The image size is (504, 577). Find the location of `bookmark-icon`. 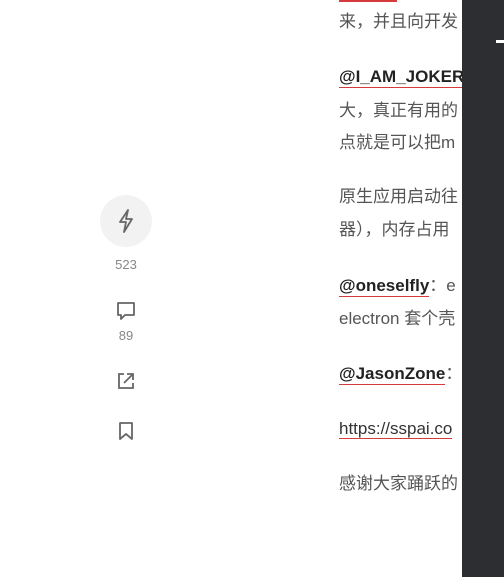

bookmark-icon is located at coordinates (126, 431).